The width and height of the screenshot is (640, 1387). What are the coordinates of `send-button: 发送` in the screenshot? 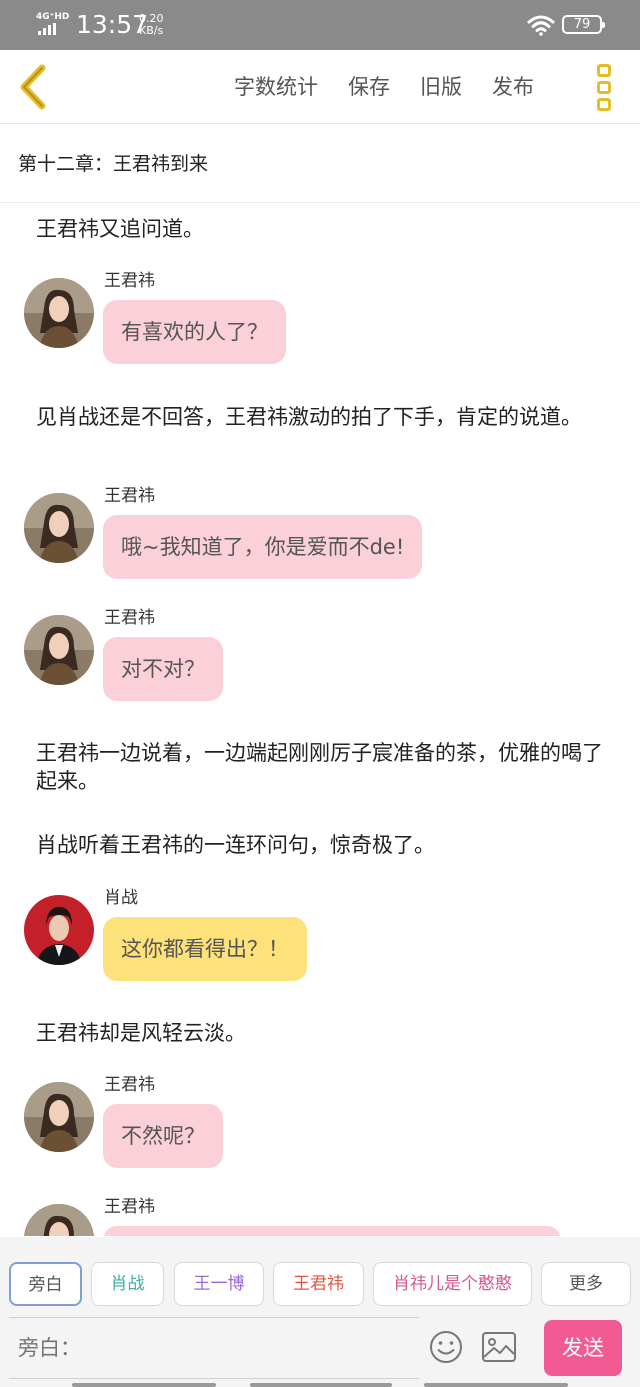 It's located at (583, 1348).